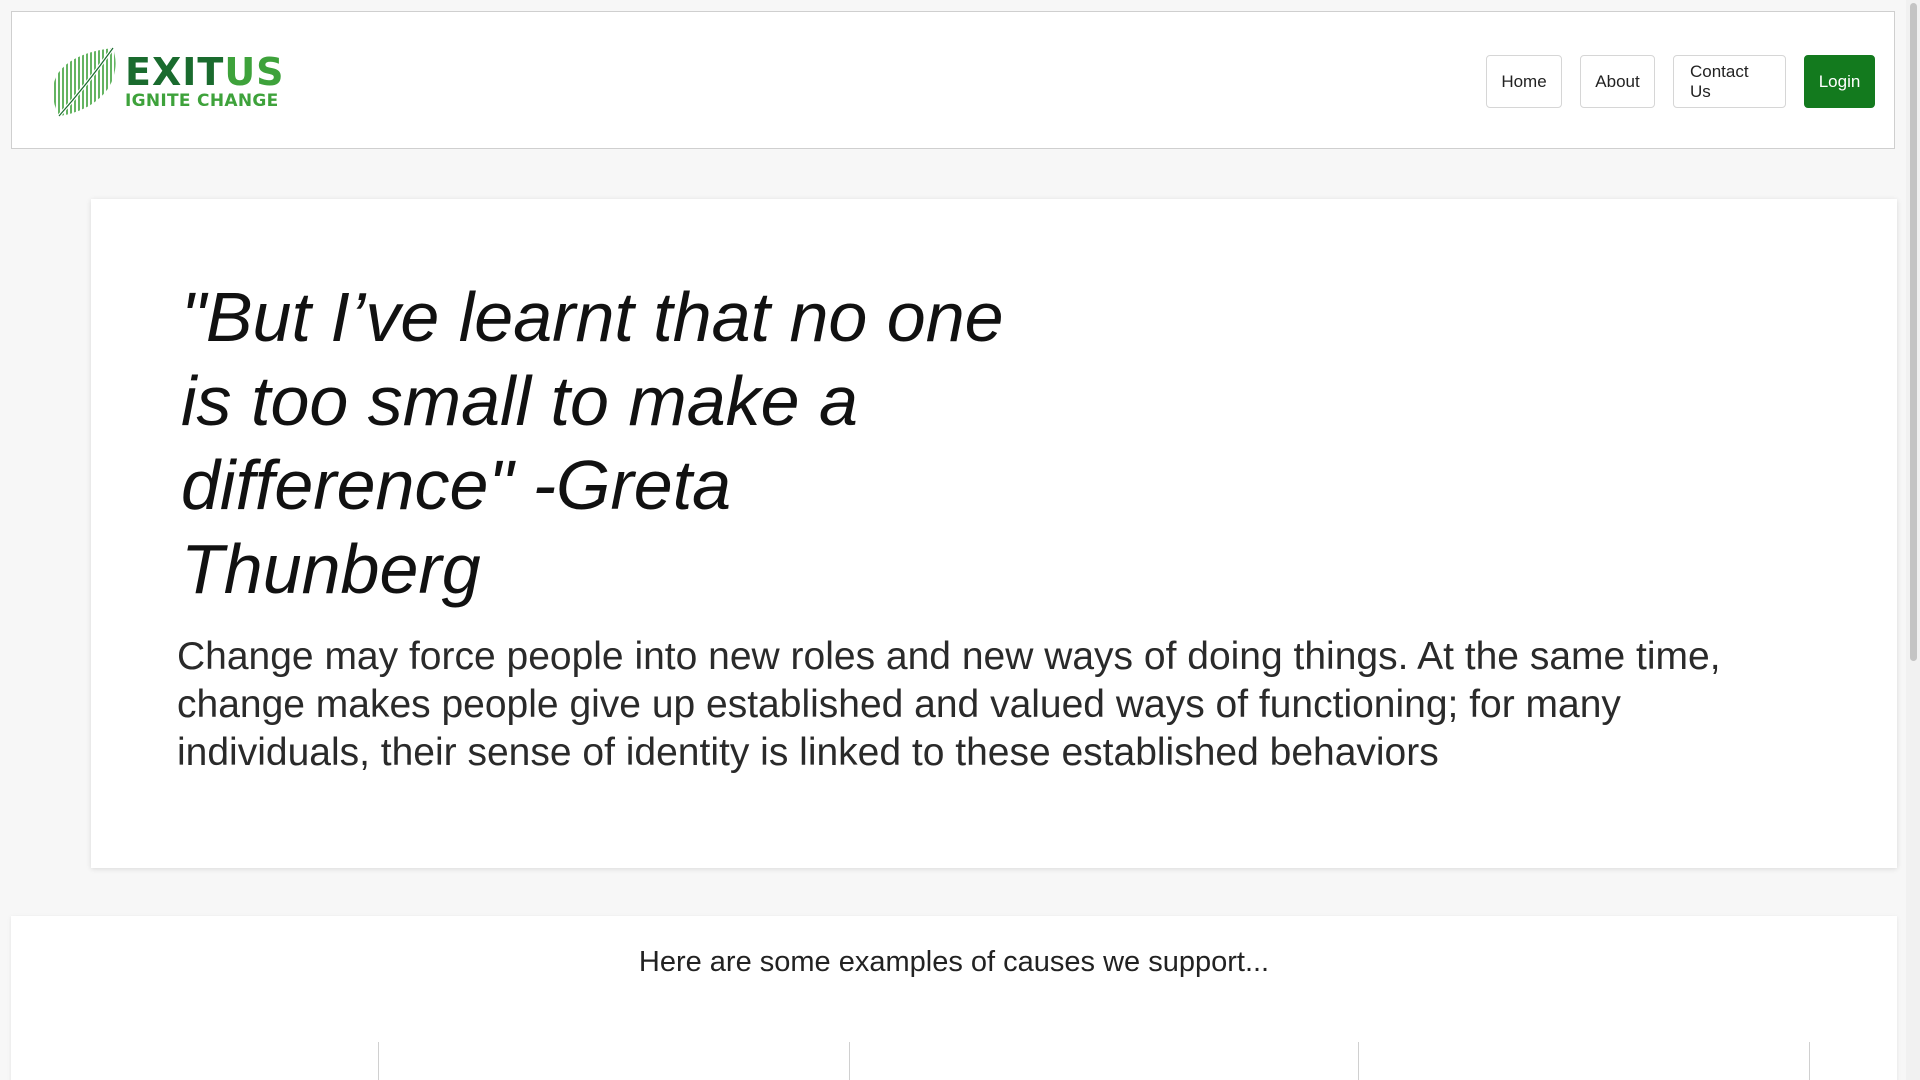 This screenshot has width=1920, height=1080. I want to click on brand-name: EXITUS, so click(205, 72).